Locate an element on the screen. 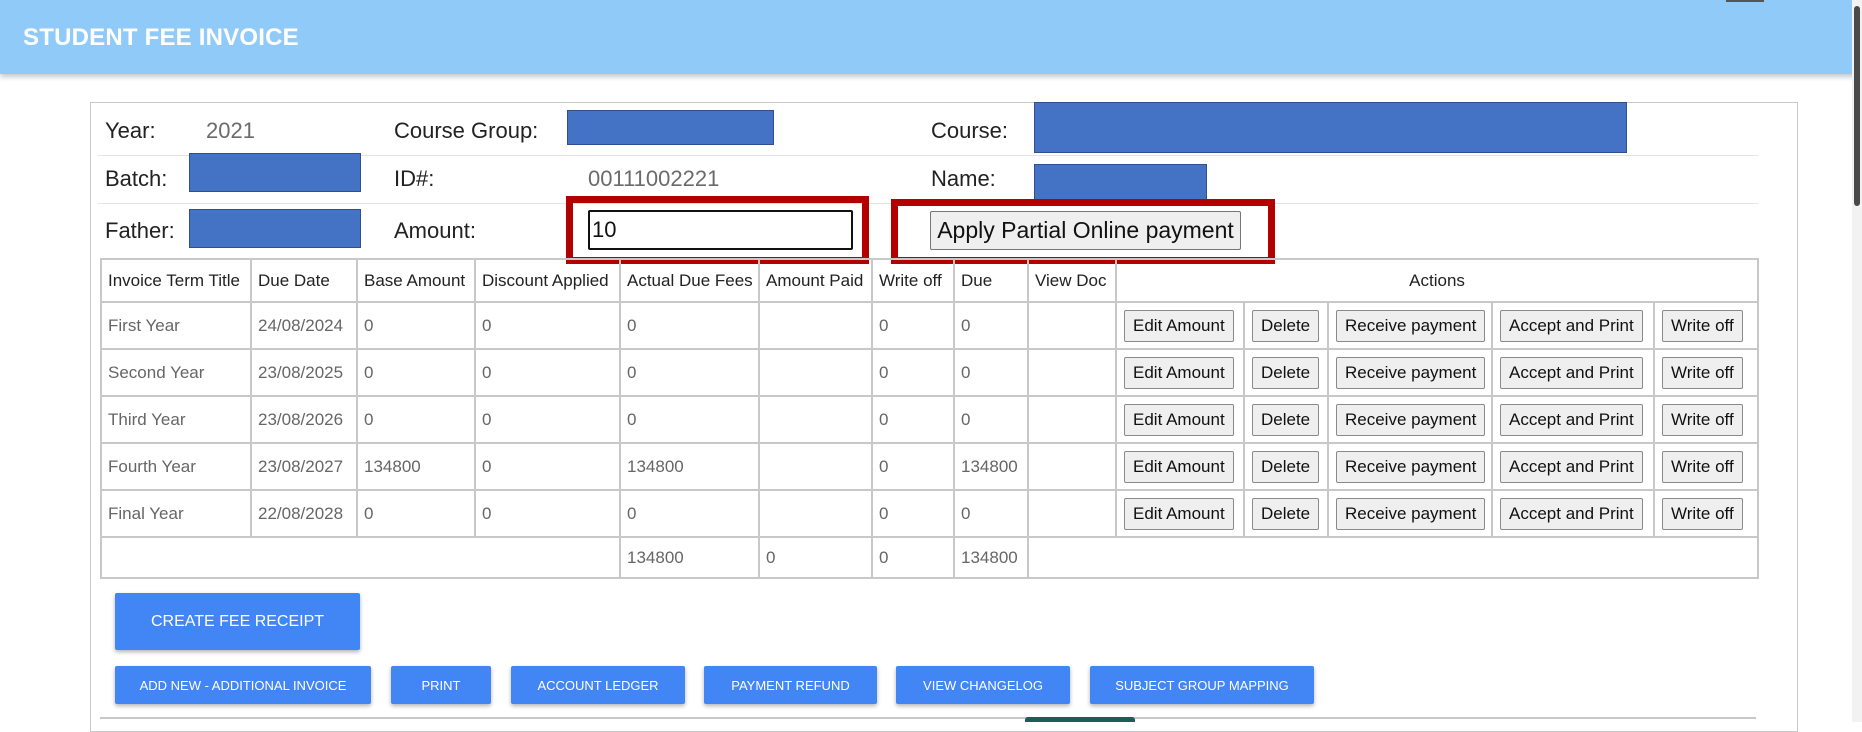 This screenshot has width=1862, height=732. total-due: 134800 is located at coordinates (991, 557).